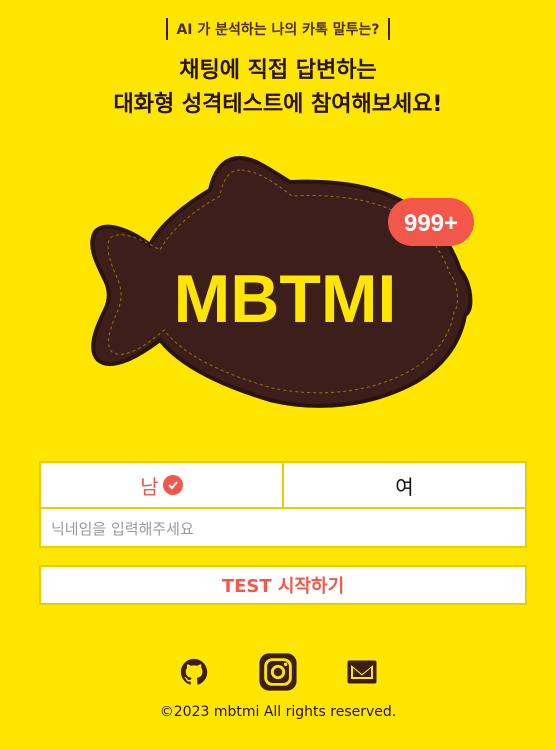 The width and height of the screenshot is (556, 750). What do you see at coordinates (285, 299) in the screenshot?
I see `logo-text: MBTMI` at bounding box center [285, 299].